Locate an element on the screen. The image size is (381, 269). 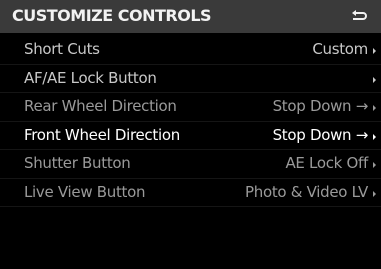
menu-item-value: Custom is located at coordinates (340, 49).